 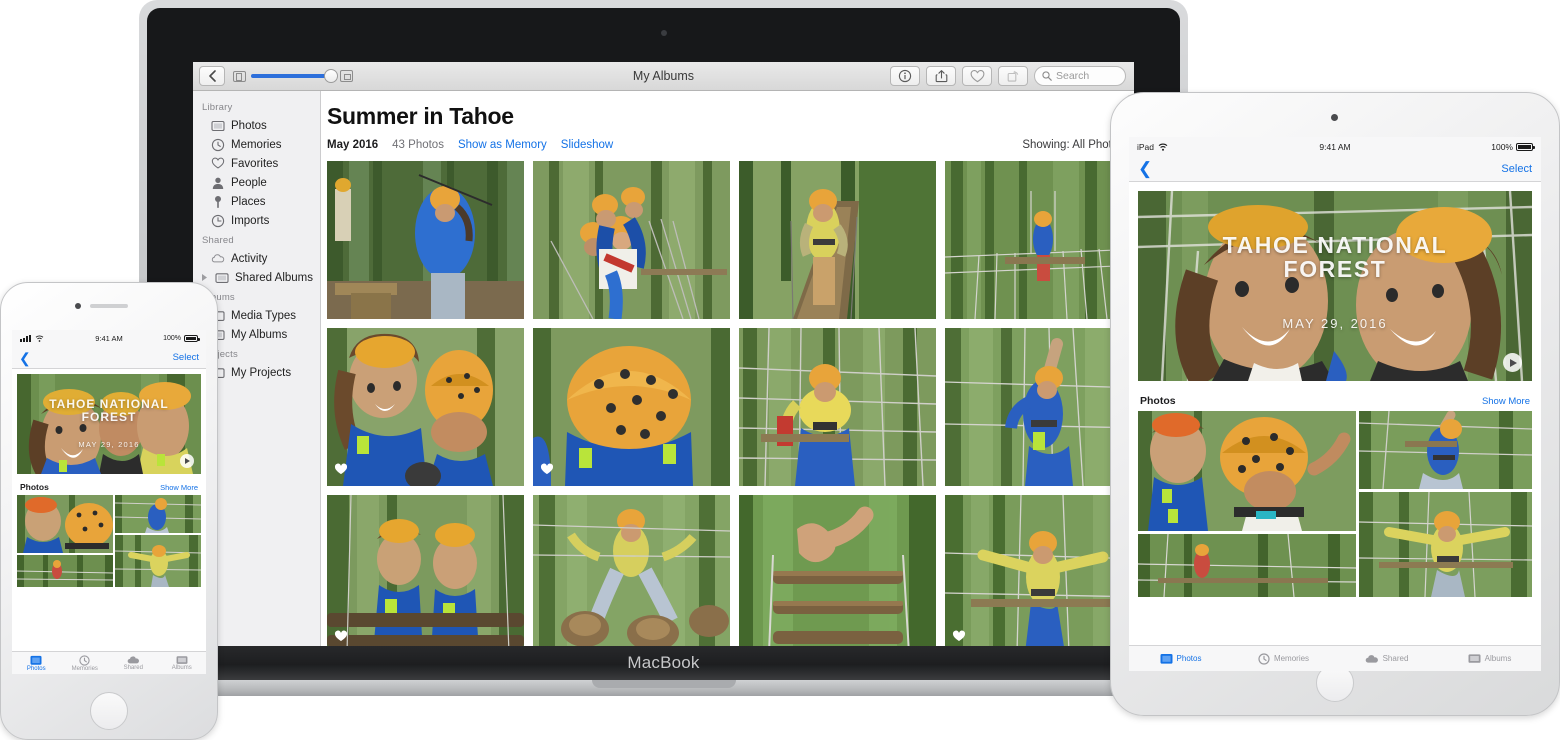 What do you see at coordinates (84, 668) in the screenshot?
I see `tab-label: Memories` at bounding box center [84, 668].